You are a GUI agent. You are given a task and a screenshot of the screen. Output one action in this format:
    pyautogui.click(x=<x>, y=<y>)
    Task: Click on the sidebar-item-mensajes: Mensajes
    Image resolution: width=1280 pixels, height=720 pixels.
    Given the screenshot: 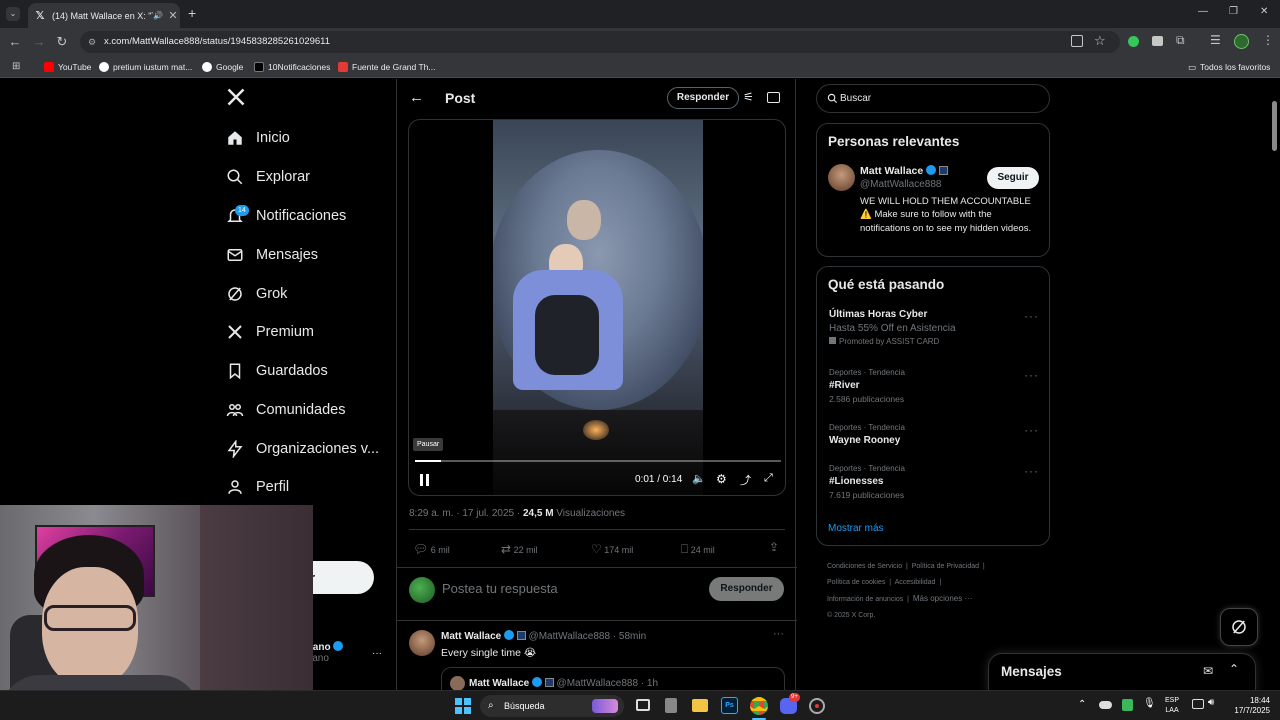 What is the action you would take?
    pyautogui.click(x=272, y=255)
    